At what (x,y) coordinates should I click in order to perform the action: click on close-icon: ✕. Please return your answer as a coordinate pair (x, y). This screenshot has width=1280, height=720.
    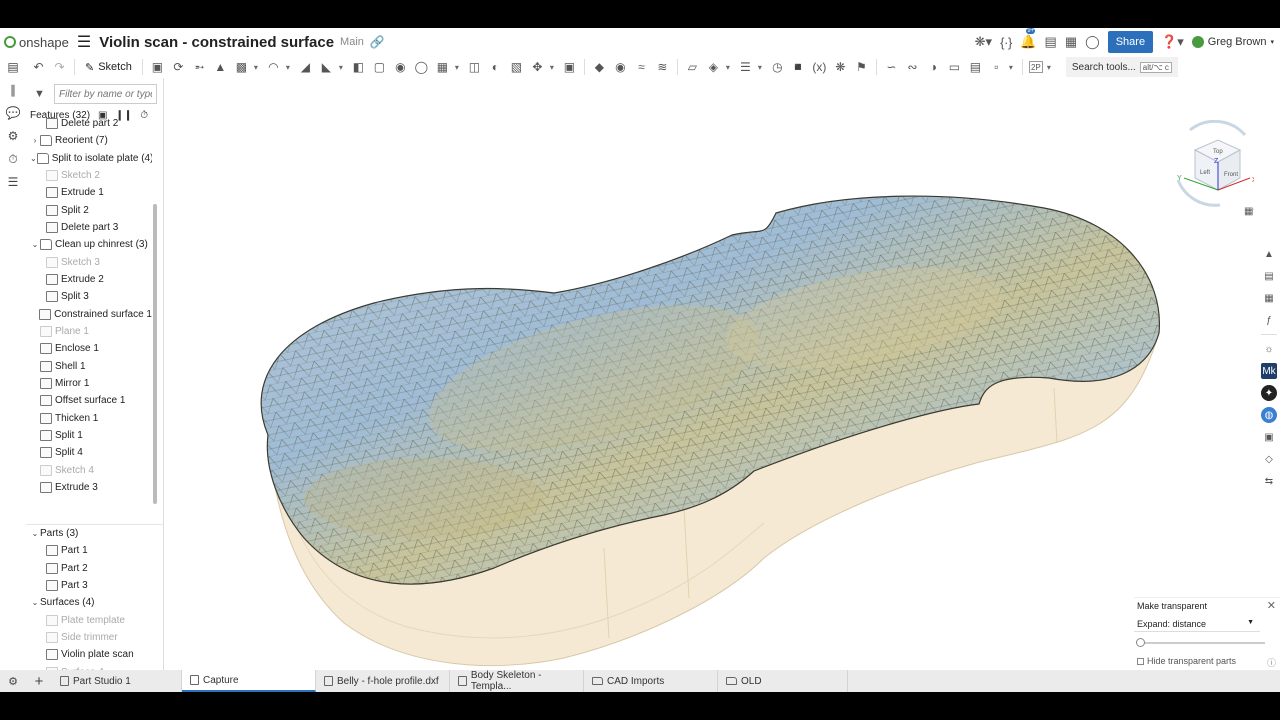
    Looking at the image, I should click on (1271, 605).